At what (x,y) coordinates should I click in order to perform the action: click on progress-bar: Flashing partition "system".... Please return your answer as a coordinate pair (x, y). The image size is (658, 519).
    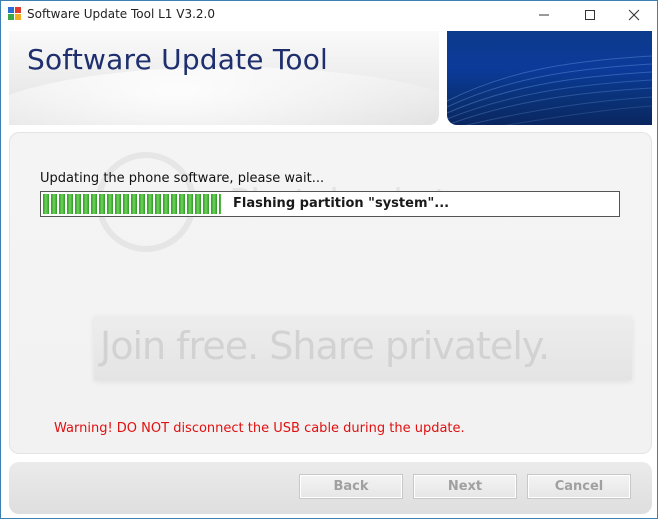
    Looking at the image, I should click on (330, 204).